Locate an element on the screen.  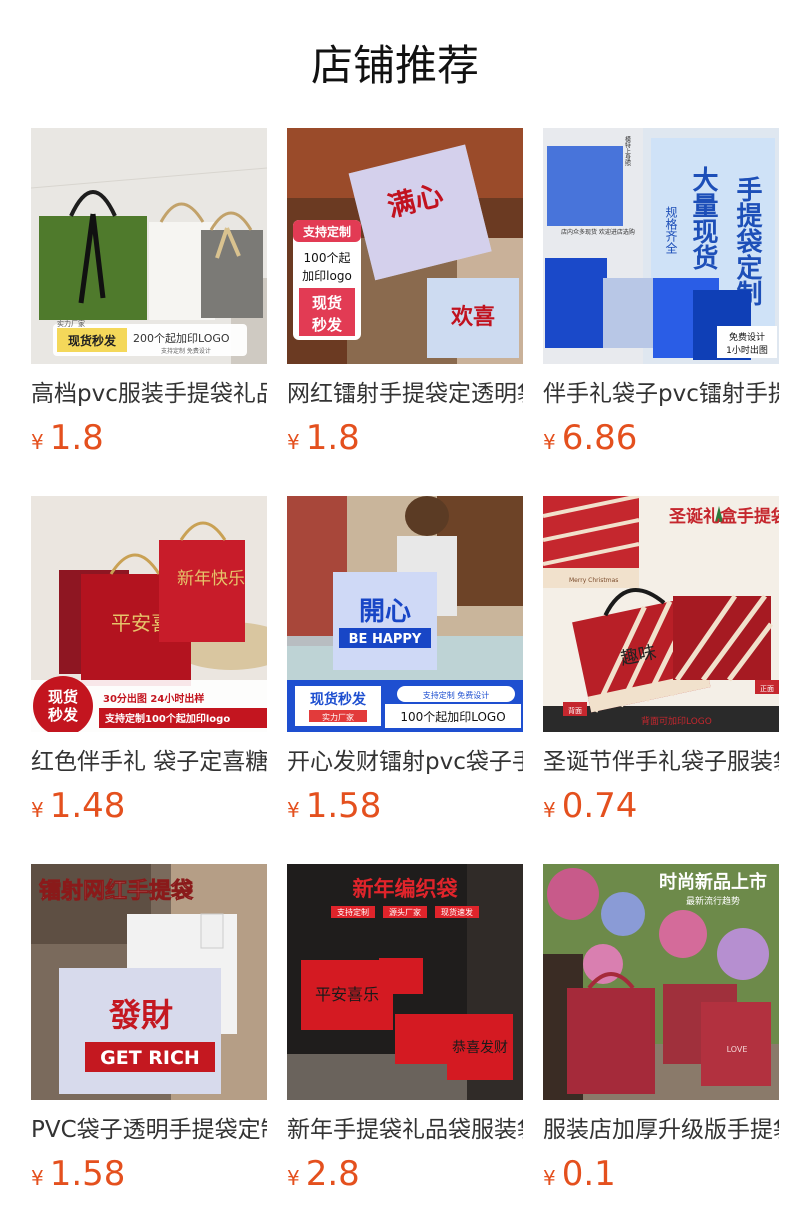
product-name: 红色伴手礼 袋子定喜糖袋 is located at coordinates (149, 762).